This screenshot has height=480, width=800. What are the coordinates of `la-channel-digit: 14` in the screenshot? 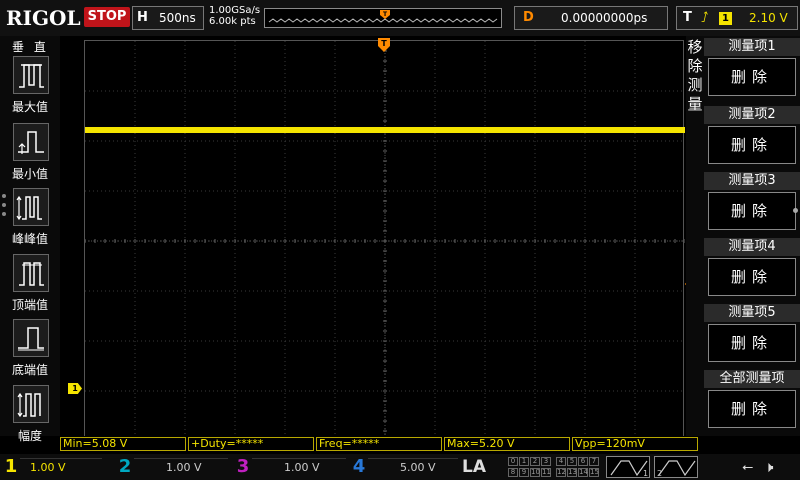 It's located at (583, 472).